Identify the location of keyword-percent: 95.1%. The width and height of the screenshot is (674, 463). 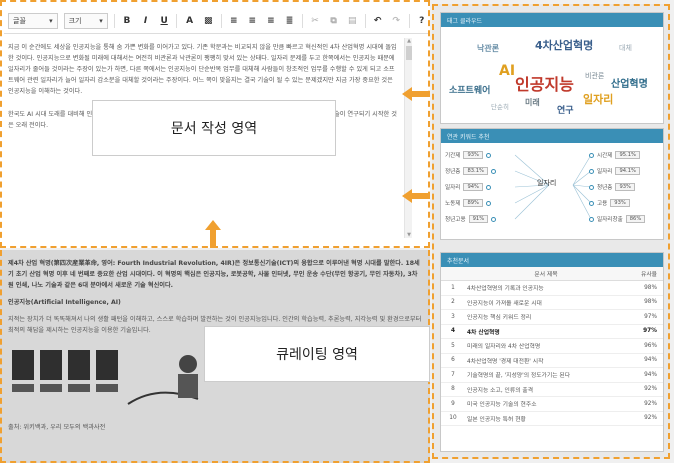
(627, 155).